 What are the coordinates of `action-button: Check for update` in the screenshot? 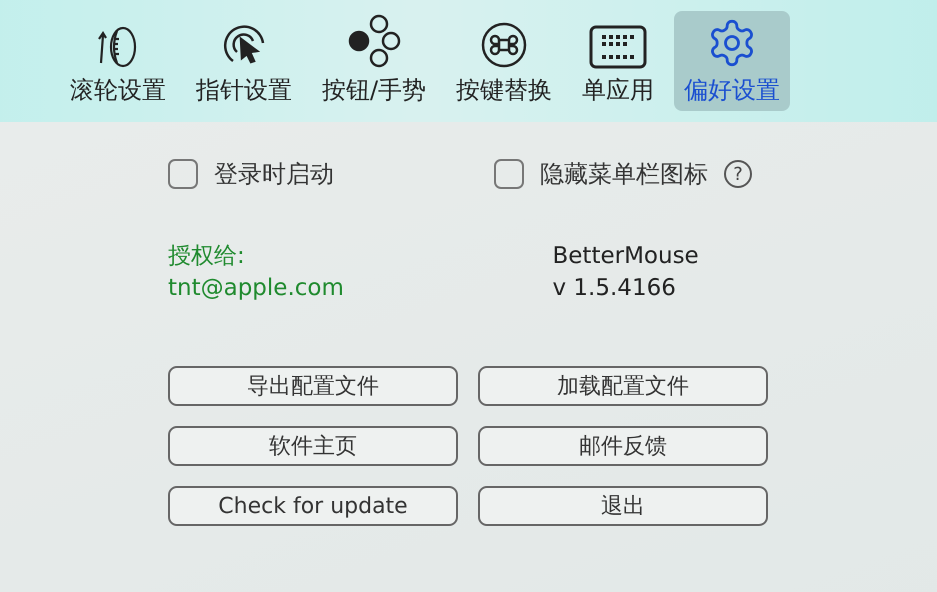 It's located at (313, 506).